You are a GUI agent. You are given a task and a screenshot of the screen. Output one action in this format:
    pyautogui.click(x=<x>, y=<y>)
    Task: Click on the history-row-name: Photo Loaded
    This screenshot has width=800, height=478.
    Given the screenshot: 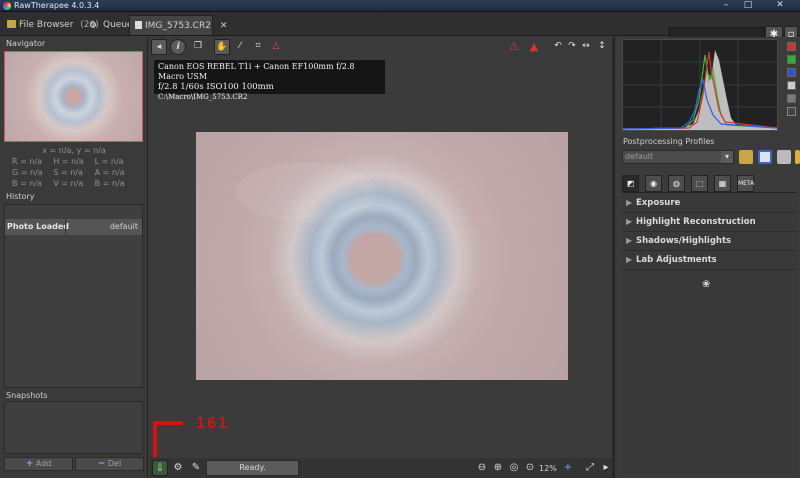 What is the action you would take?
    pyautogui.click(x=38, y=226)
    